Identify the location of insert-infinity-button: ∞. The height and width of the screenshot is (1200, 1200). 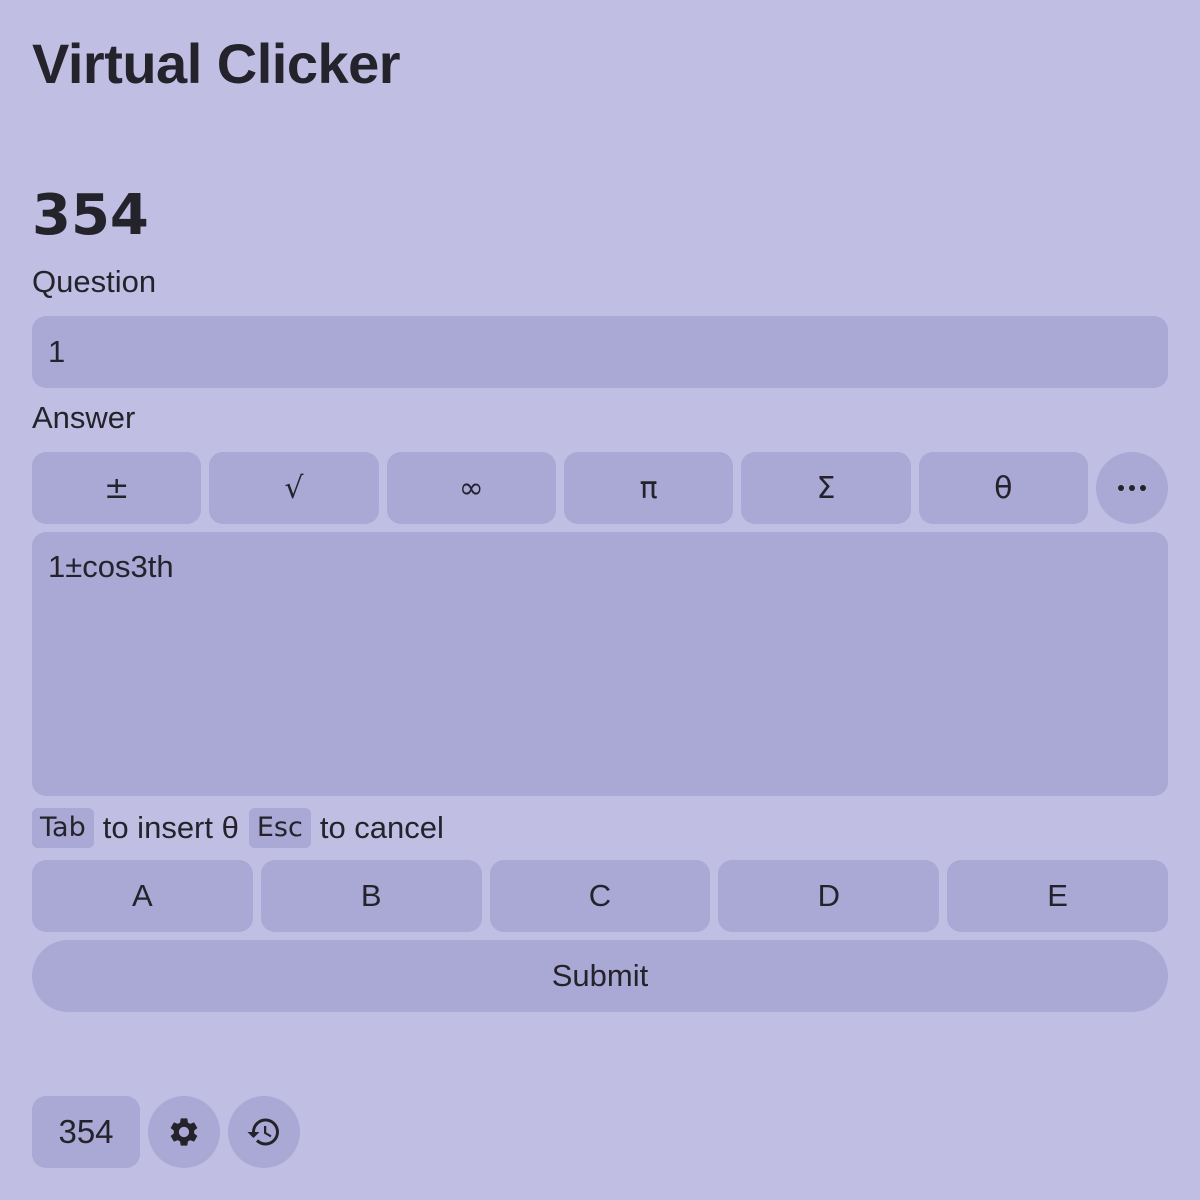
(471, 488).